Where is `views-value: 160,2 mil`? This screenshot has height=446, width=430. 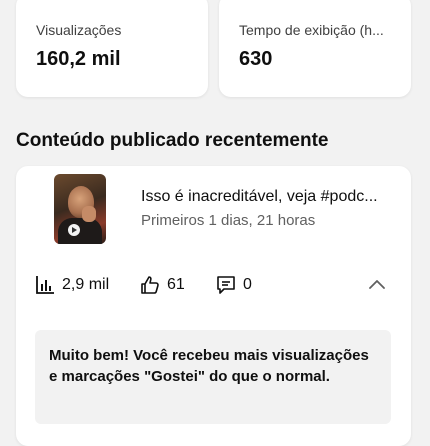
views-value: 160,2 mil is located at coordinates (78, 59).